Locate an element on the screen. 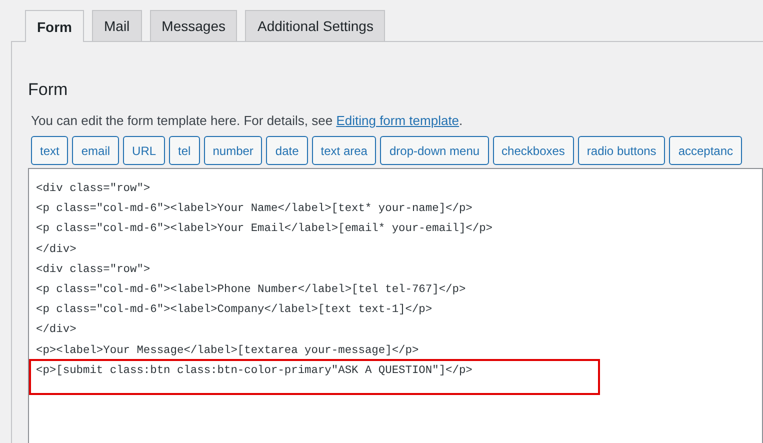  tab: Additional Settings is located at coordinates (315, 25).